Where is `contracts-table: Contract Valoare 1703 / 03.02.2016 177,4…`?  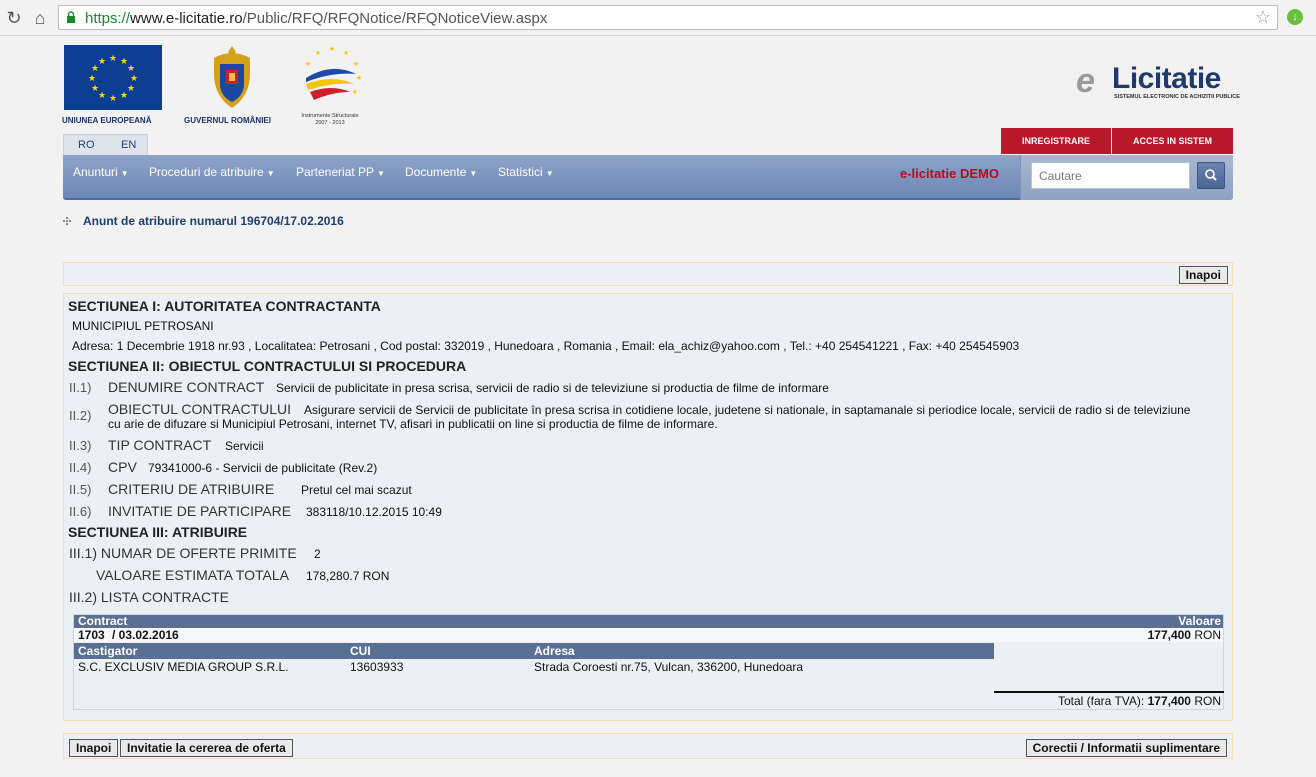
contracts-table: Contract Valoare 1703 / 03.02.2016 177,4… is located at coordinates (648, 662).